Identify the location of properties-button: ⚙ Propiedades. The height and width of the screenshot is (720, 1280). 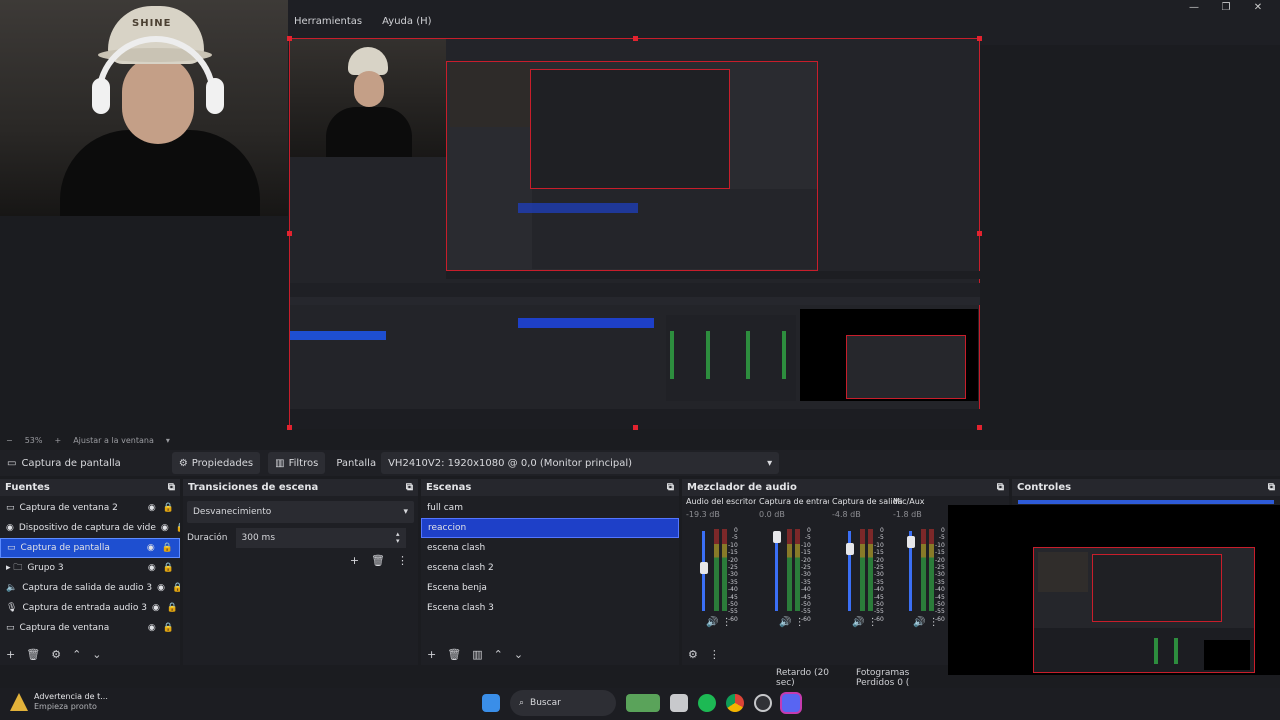
(216, 463).